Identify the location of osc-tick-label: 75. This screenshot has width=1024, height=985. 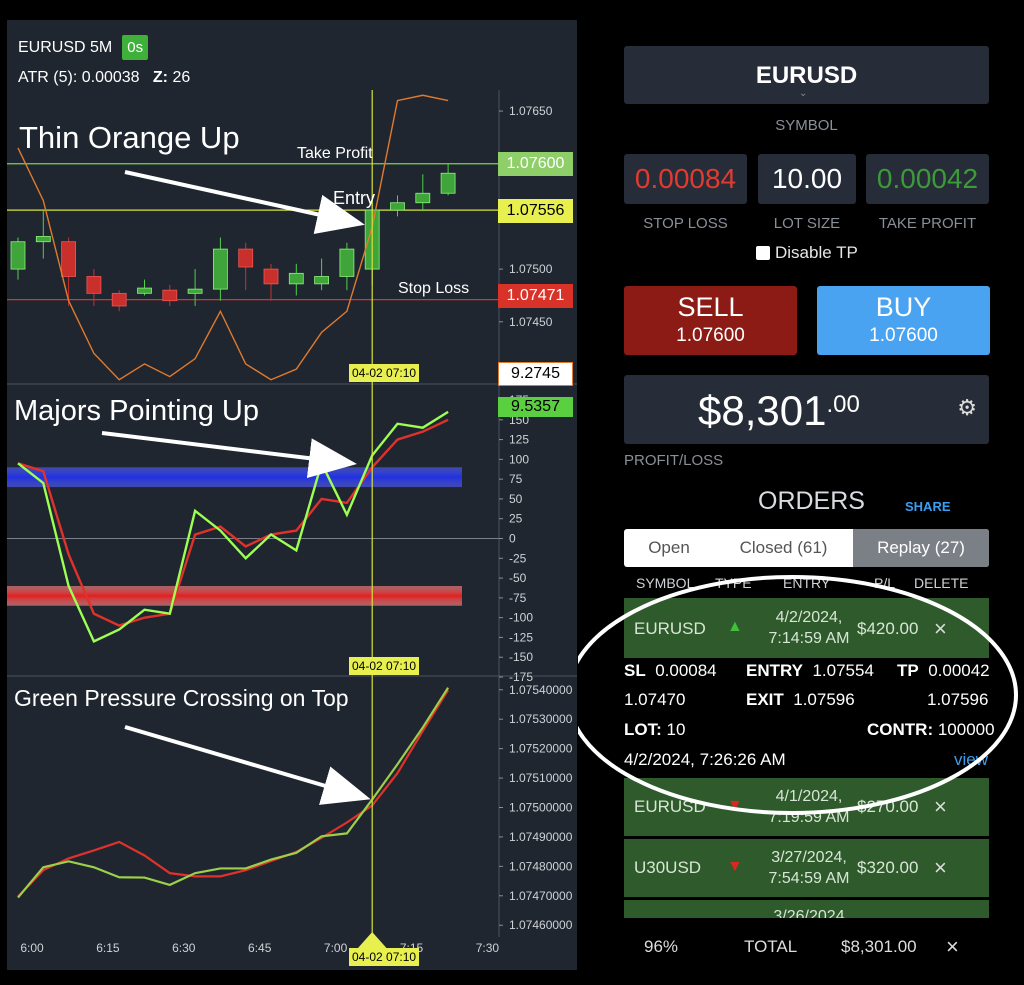
(516, 479).